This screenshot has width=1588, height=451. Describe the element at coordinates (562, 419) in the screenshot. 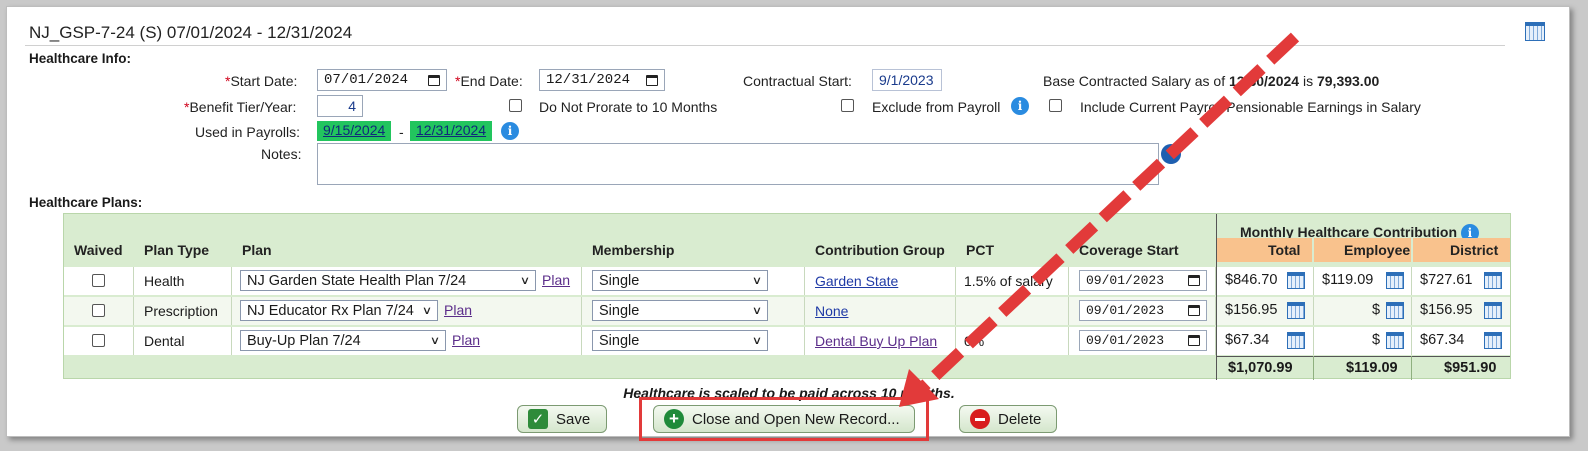

I see `save-button: ✓ Save` at that location.